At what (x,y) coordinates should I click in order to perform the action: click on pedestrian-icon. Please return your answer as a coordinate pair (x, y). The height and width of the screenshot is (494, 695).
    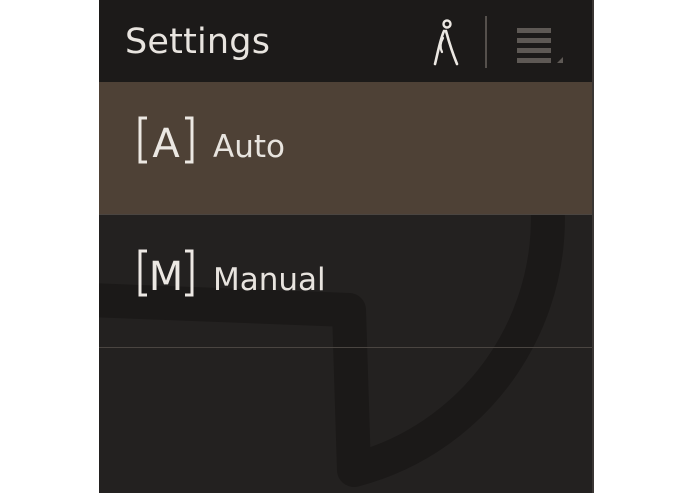
    Looking at the image, I should click on (446, 43).